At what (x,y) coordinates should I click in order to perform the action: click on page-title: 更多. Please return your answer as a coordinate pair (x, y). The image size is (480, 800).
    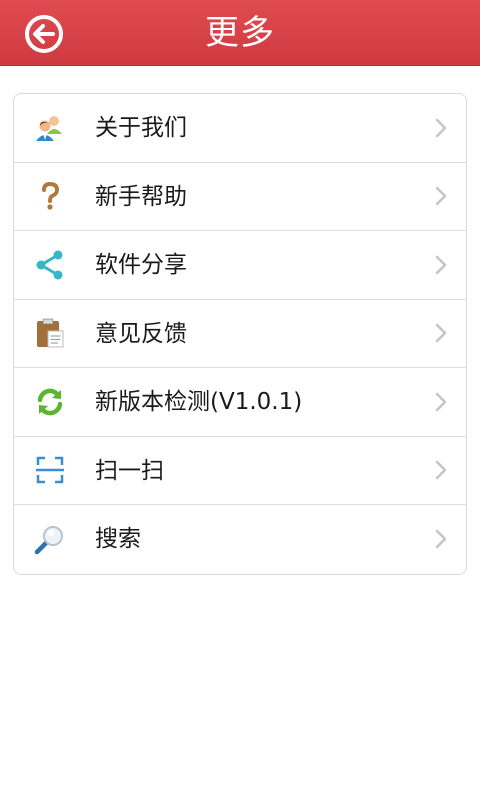
    Looking at the image, I should click on (240, 33).